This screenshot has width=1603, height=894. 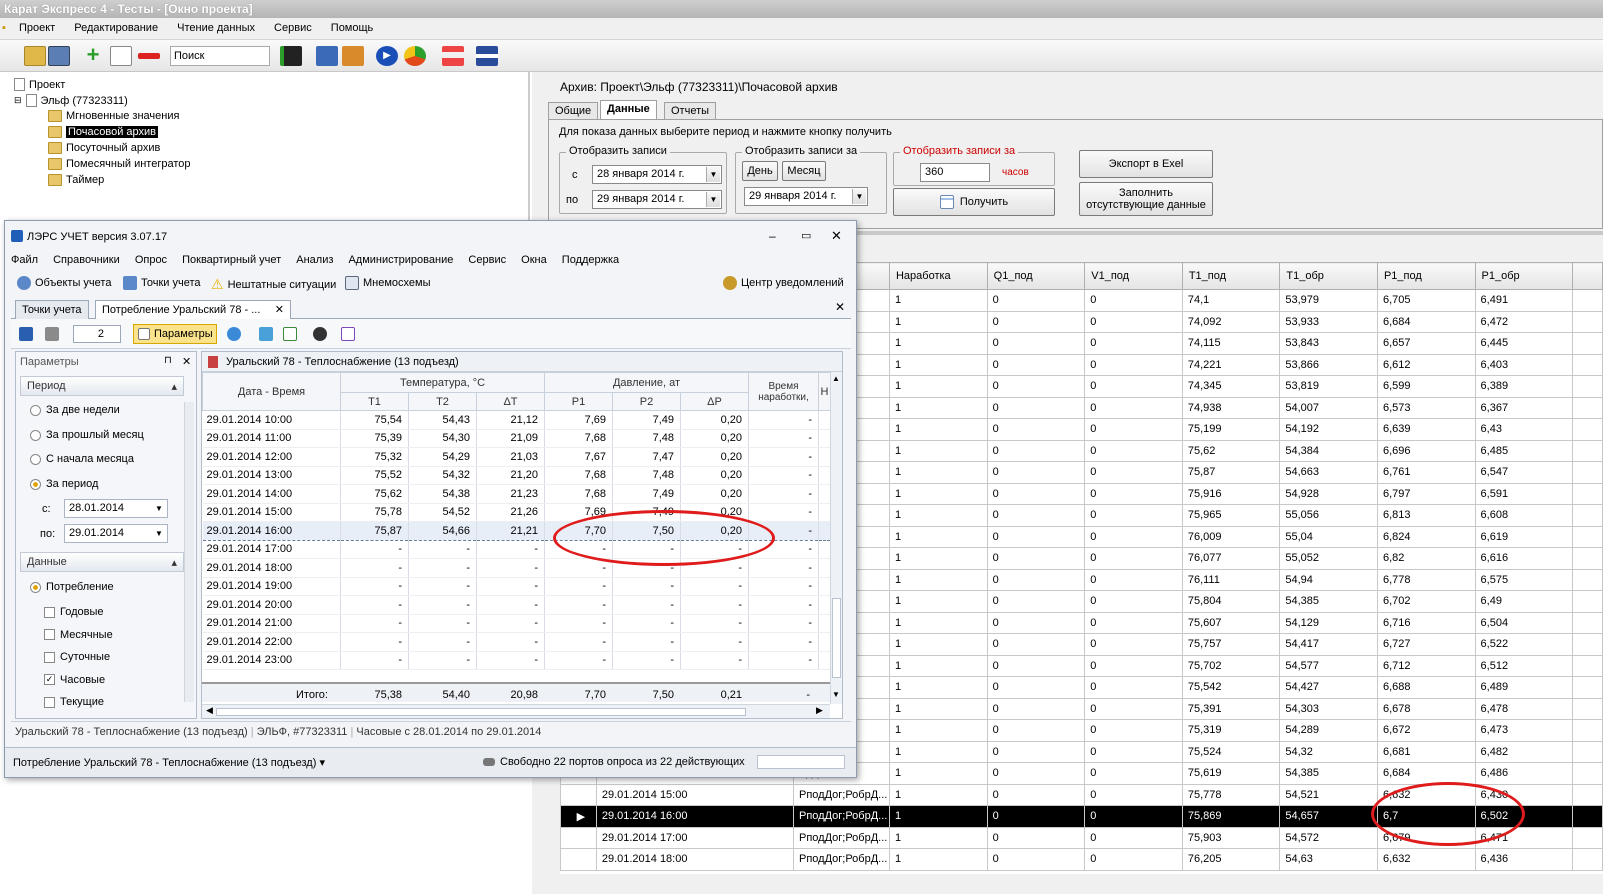 I want to click on doc-tab-points: Точки учета, so click(x=52, y=309).